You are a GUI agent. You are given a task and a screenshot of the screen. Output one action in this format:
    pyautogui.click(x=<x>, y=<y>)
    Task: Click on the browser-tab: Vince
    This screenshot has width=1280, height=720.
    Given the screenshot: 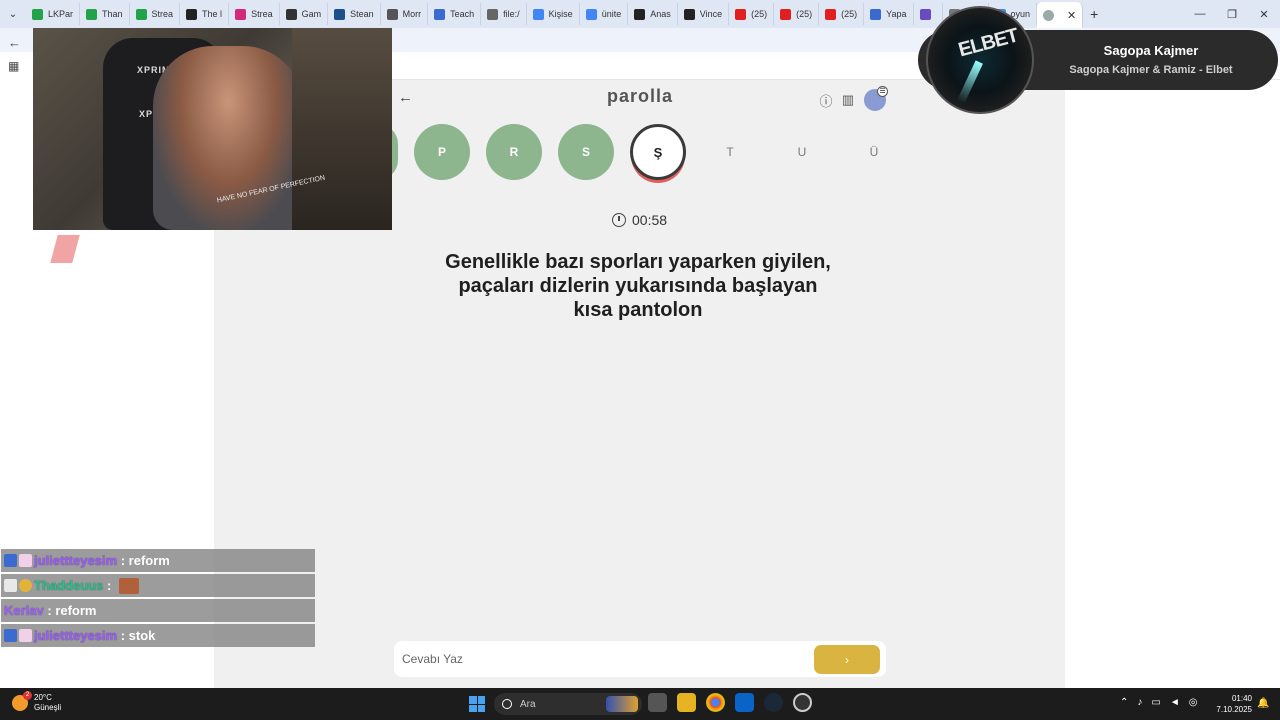 What is the action you would take?
    pyautogui.click(x=704, y=14)
    